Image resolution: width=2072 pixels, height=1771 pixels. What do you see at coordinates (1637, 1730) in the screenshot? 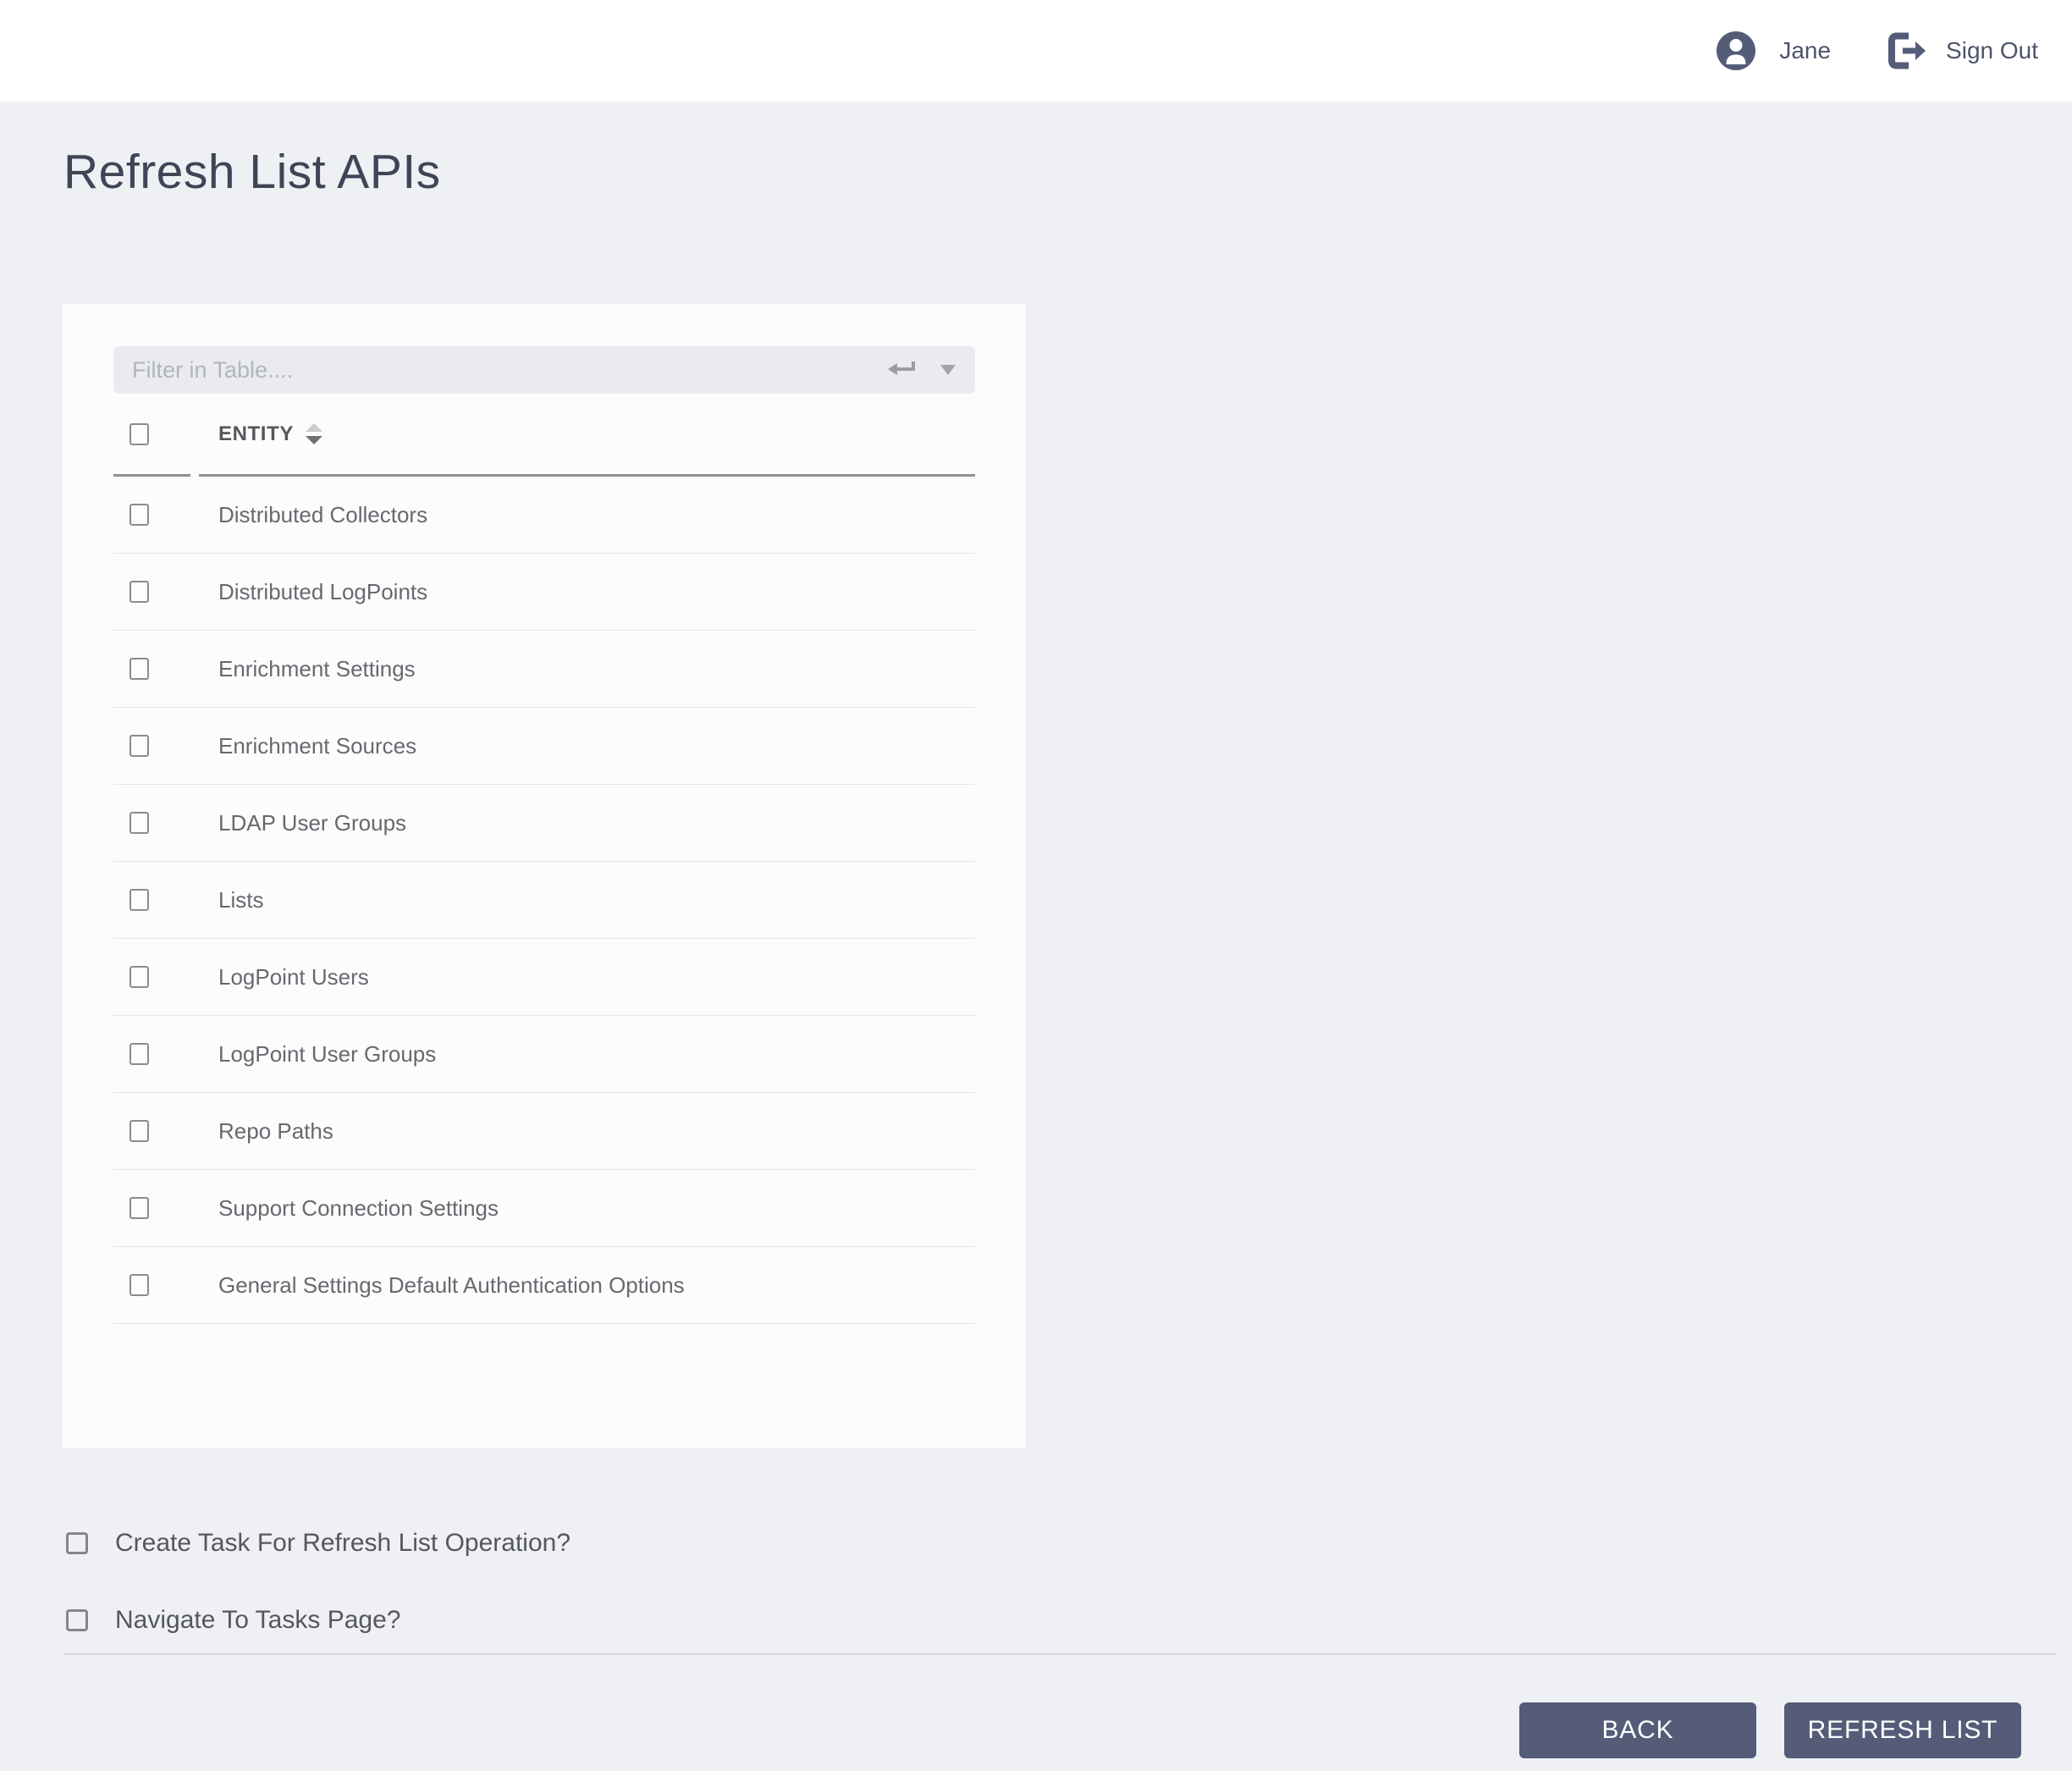
I see `back-button: BACK` at bounding box center [1637, 1730].